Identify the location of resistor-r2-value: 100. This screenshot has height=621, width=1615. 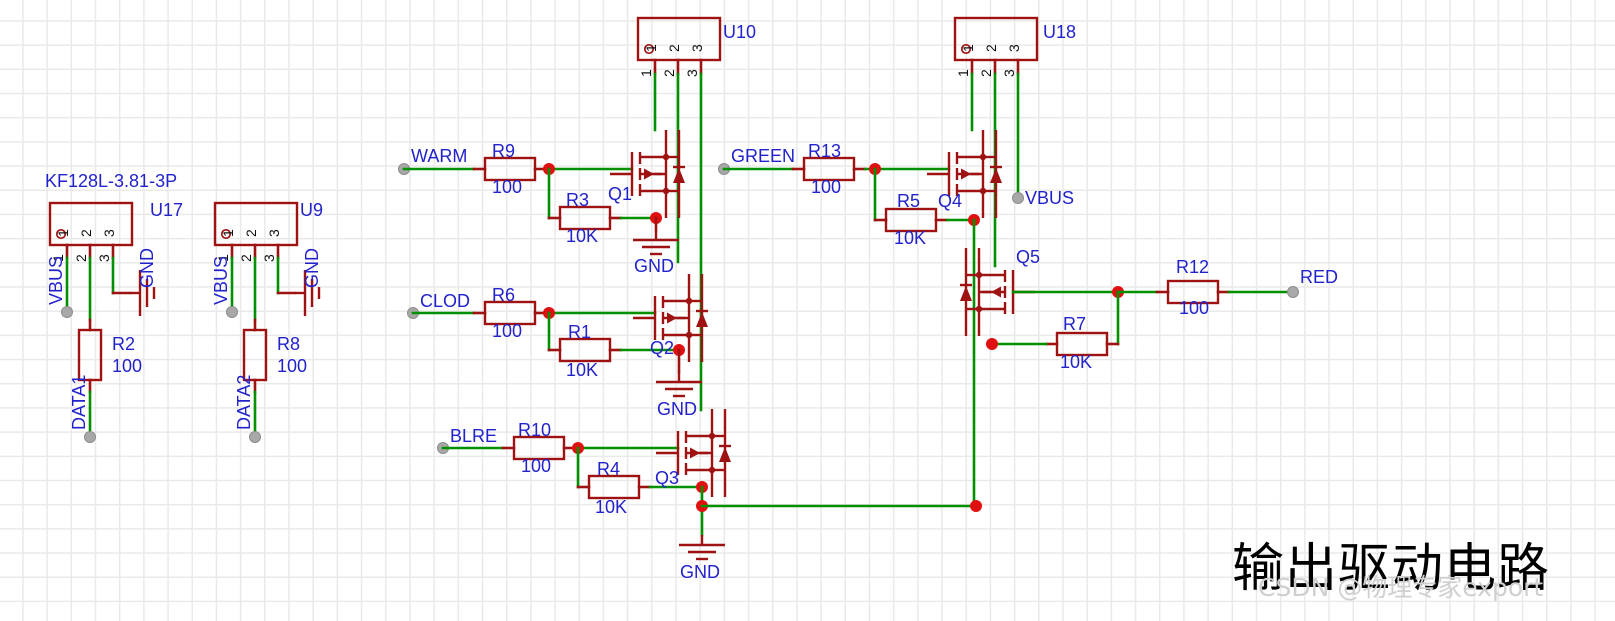
(127, 366).